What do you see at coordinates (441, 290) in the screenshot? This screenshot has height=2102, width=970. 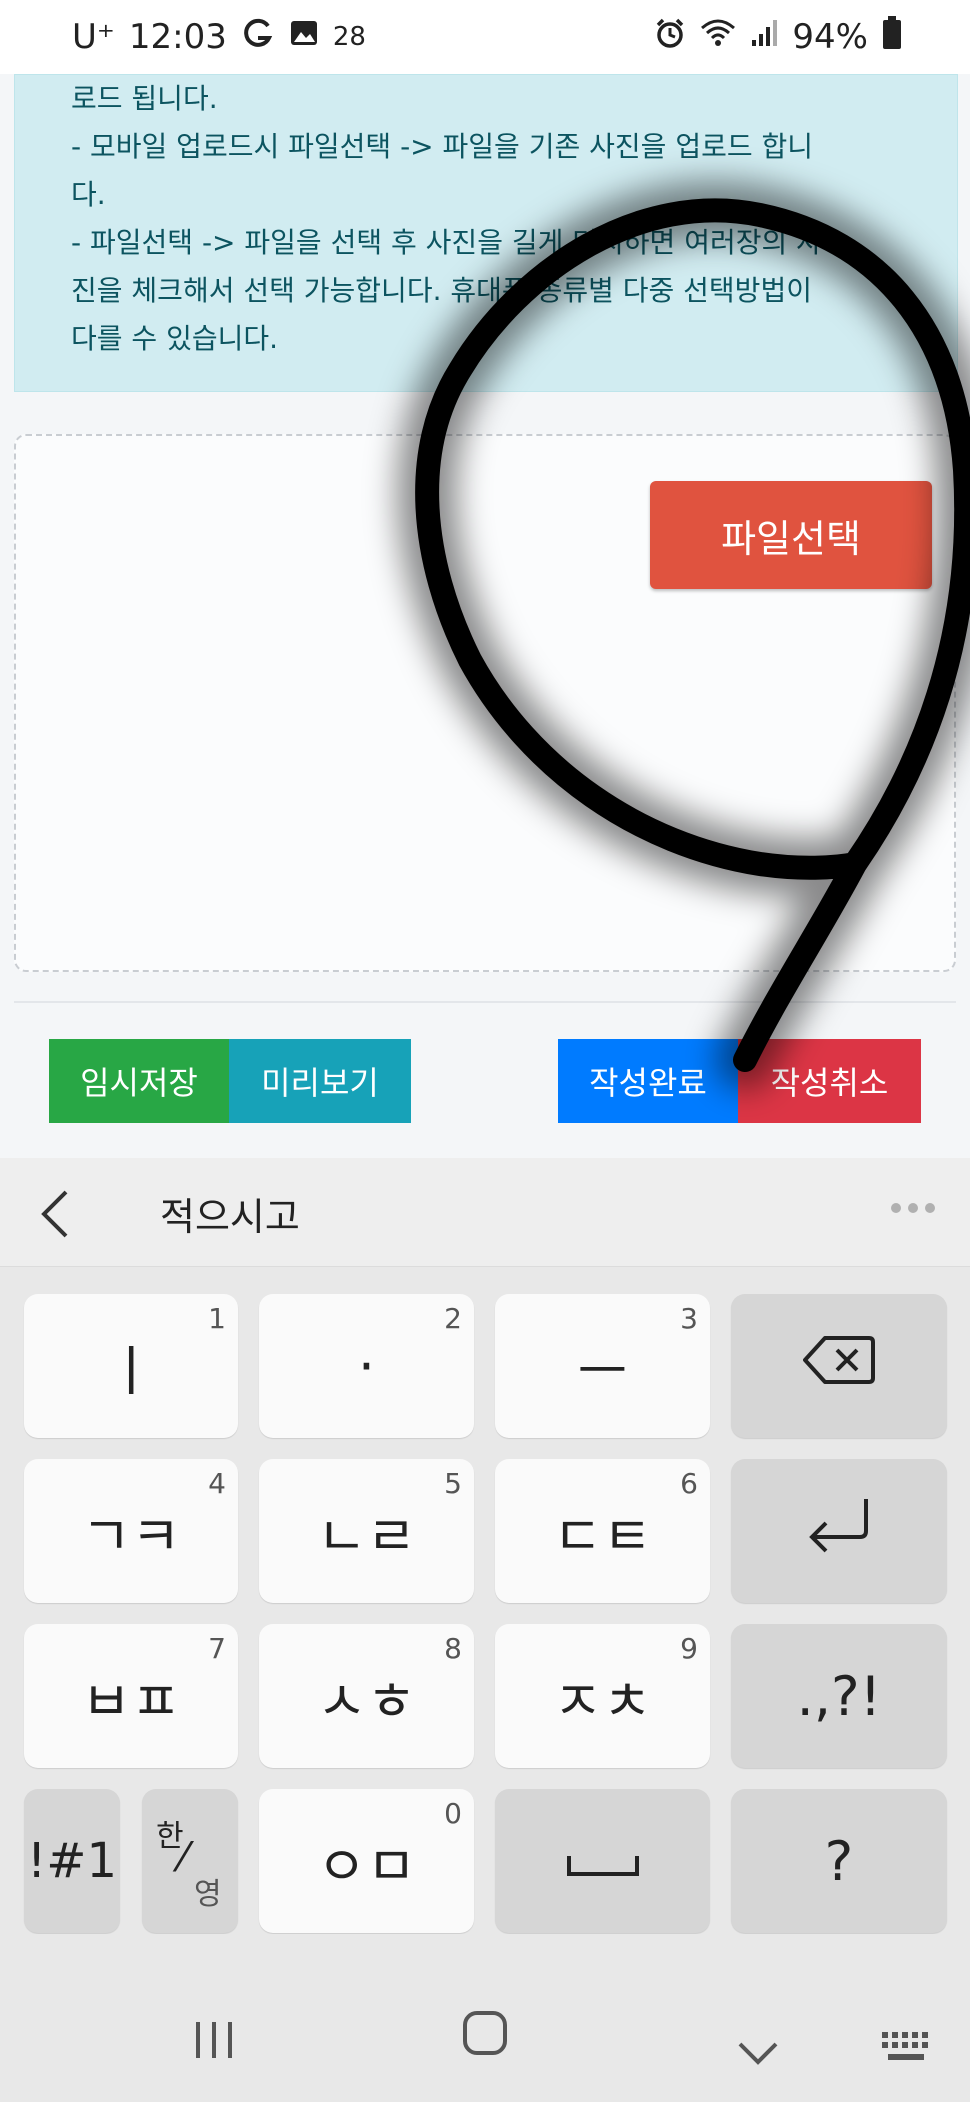 I see `alert-line: 진을 체크해서 선택 가능합니다. 휴대폰 종류별 다중 선택방법이` at bounding box center [441, 290].